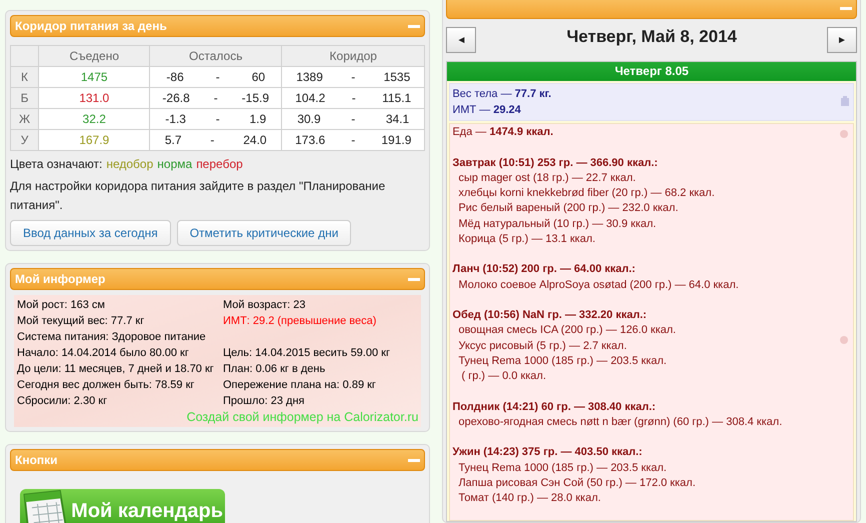 The image size is (866, 523). What do you see at coordinates (219, 164) in the screenshot?
I see `legend-item: перебор` at bounding box center [219, 164].